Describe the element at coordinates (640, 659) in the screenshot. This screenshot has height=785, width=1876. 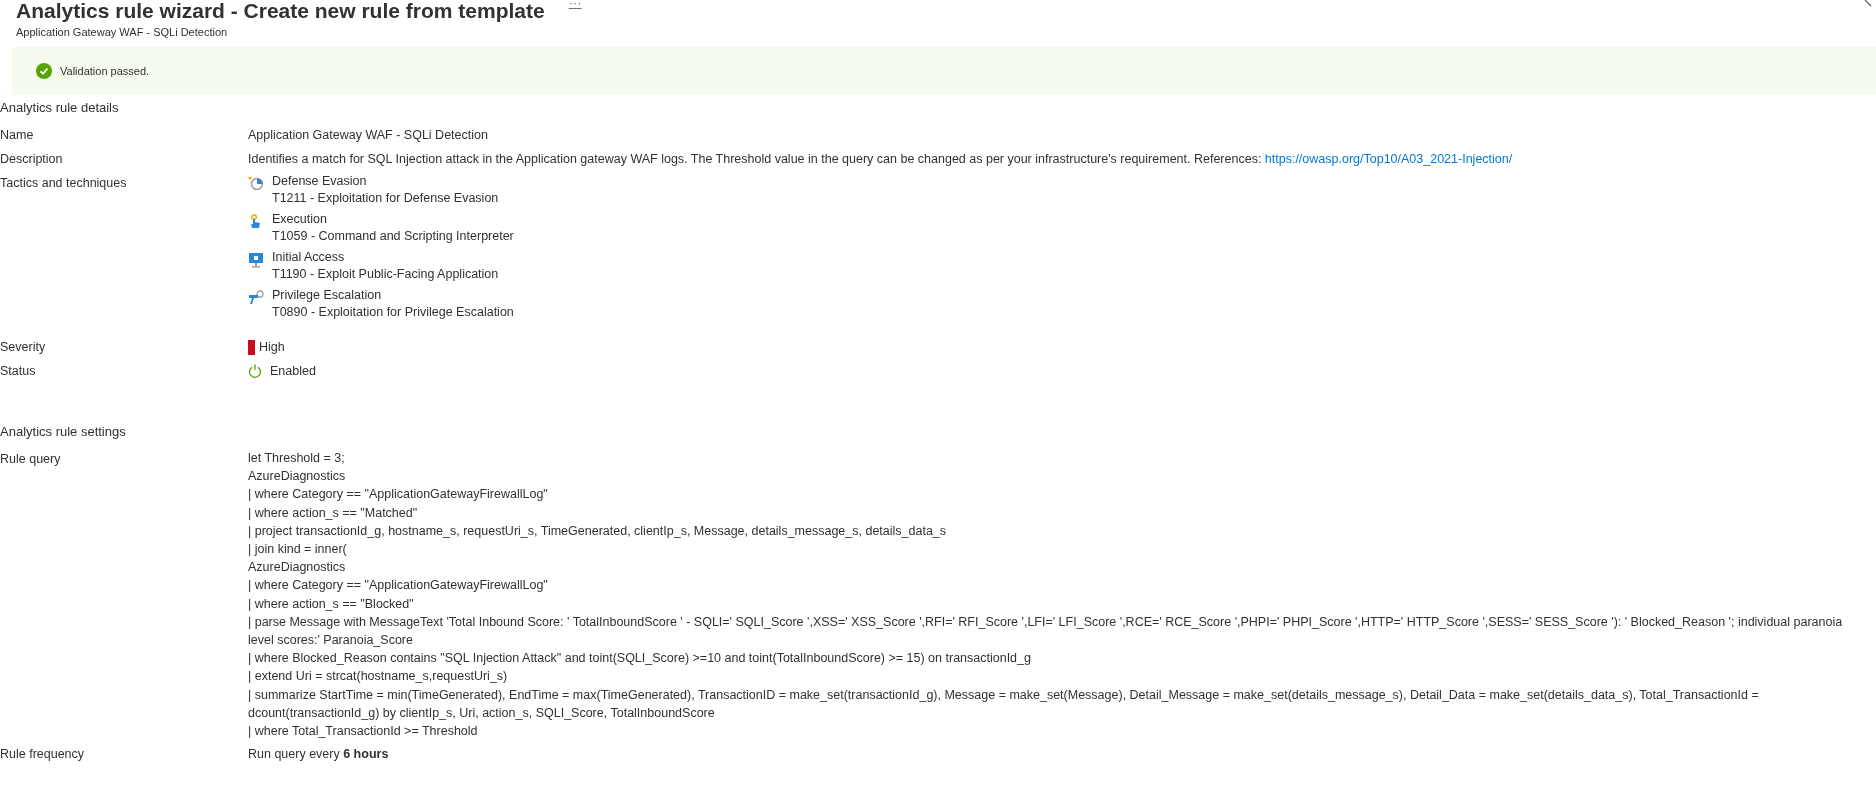
I see `query-line: | where Blocked_Reason contains "SQL Injection Attack" and toint(SQLI_Score) >=10 and toint(TotalInboundScore) >= 15) on transactionId_g` at that location.